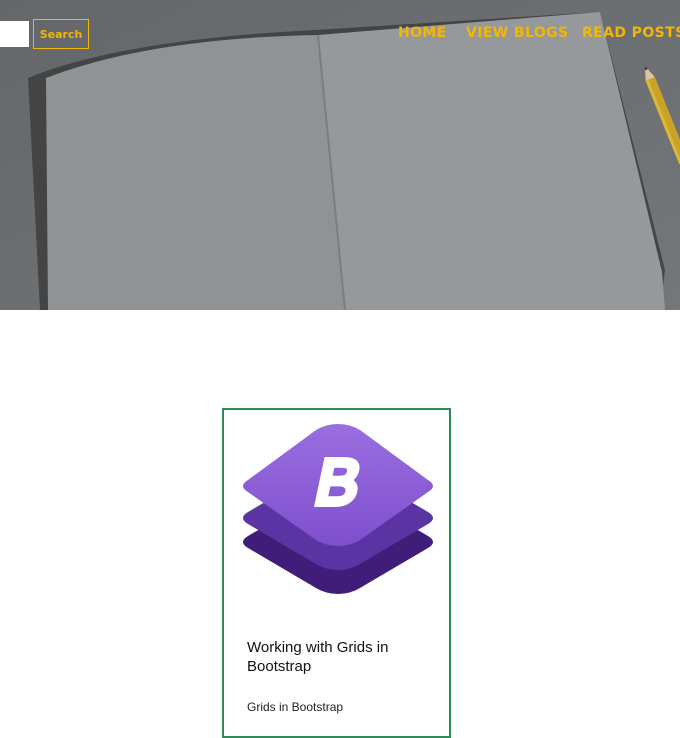 This screenshot has height=738, width=680. What do you see at coordinates (338, 509) in the screenshot?
I see `bootstrap-logo-icon: B` at bounding box center [338, 509].